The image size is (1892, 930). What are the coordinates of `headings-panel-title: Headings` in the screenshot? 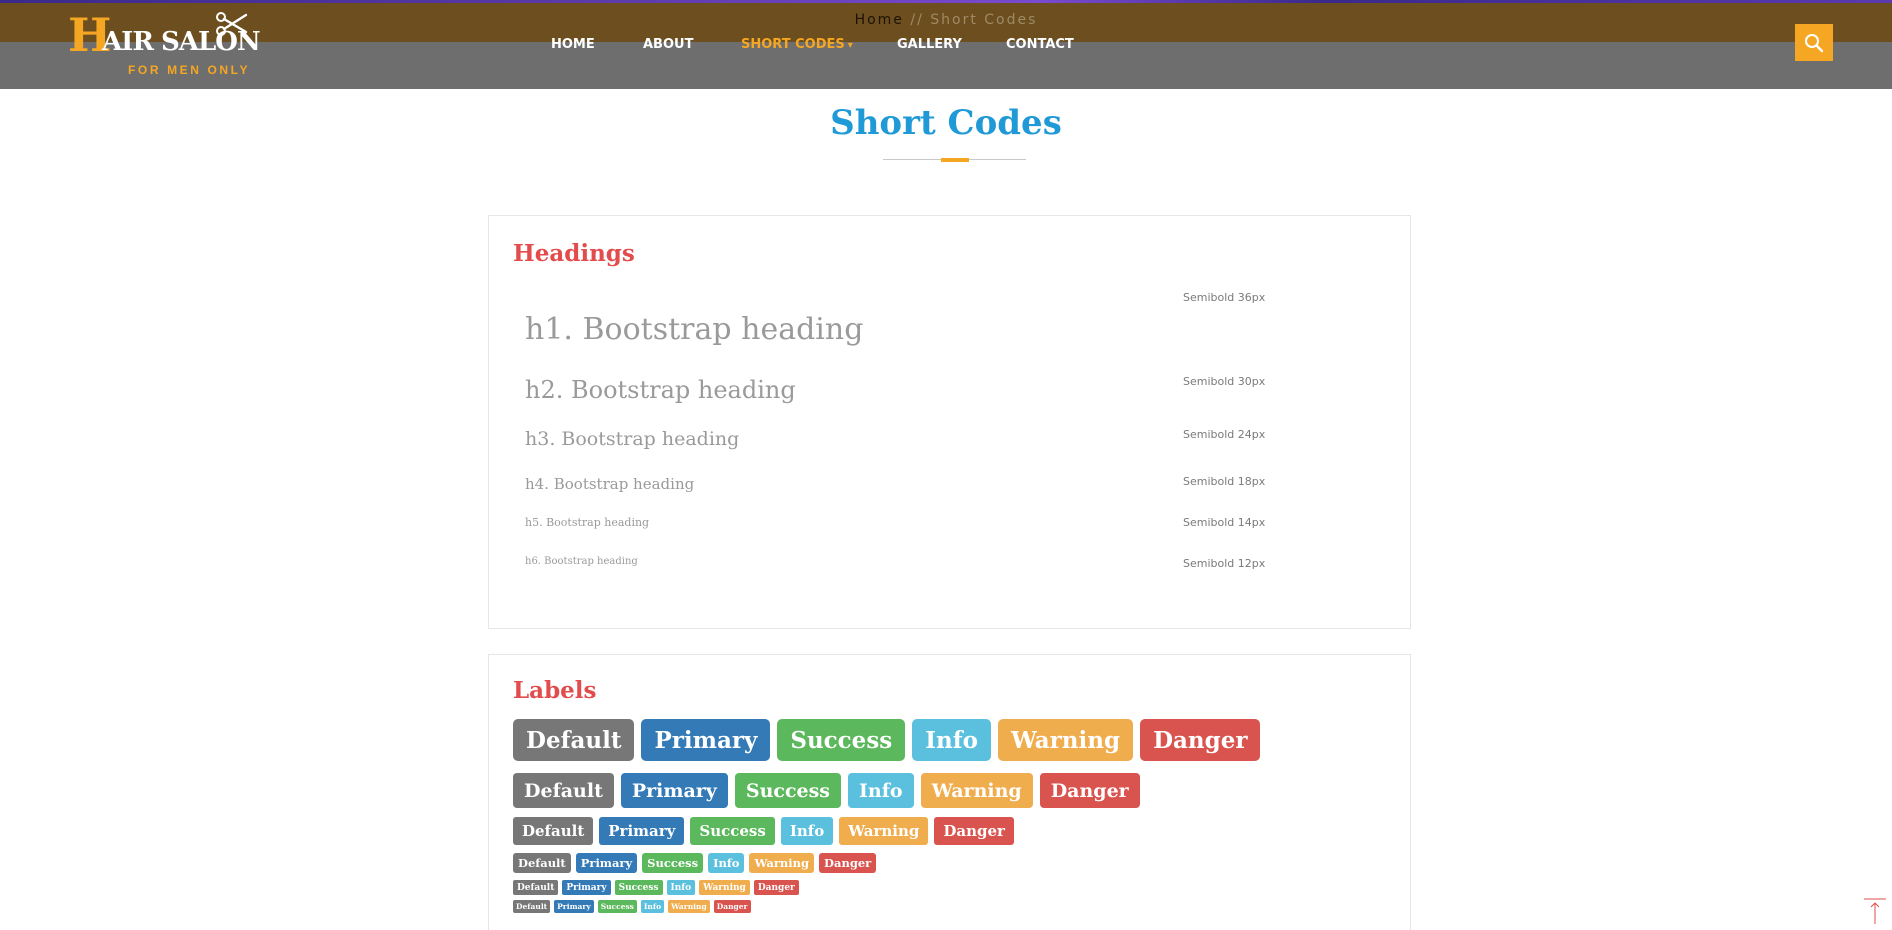 It's located at (574, 253).